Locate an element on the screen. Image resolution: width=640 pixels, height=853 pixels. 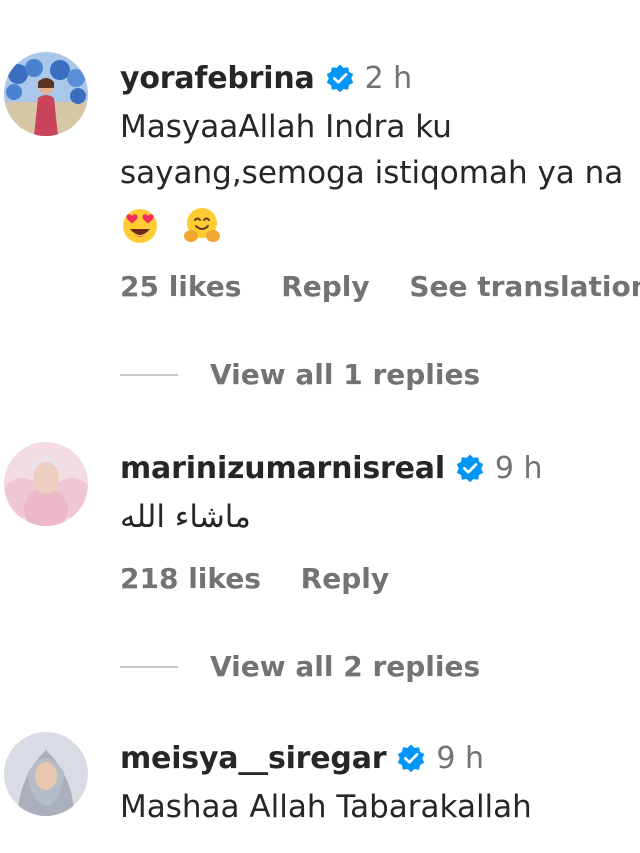
comment-text: ماشاء الله is located at coordinates (185, 517).